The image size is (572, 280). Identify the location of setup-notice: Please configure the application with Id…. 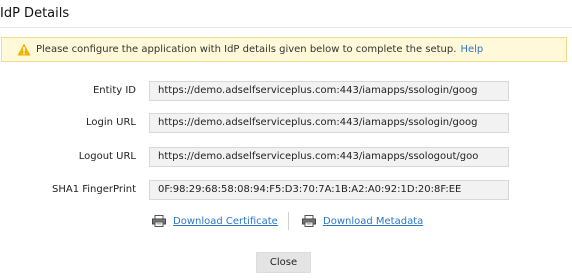
(284, 49).